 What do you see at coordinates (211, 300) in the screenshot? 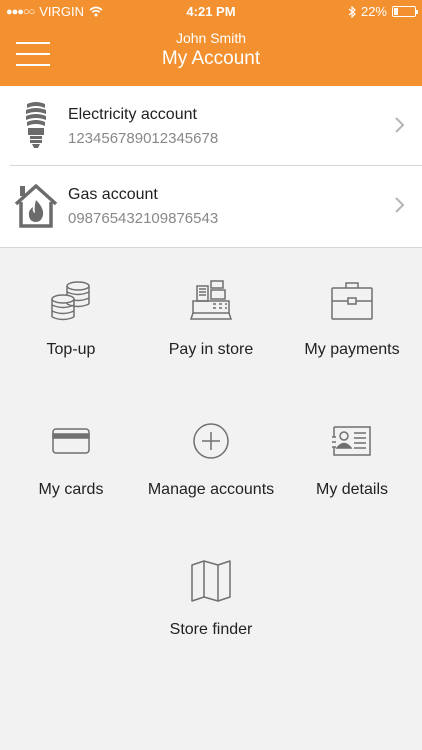
I see `cash-register-icon` at bounding box center [211, 300].